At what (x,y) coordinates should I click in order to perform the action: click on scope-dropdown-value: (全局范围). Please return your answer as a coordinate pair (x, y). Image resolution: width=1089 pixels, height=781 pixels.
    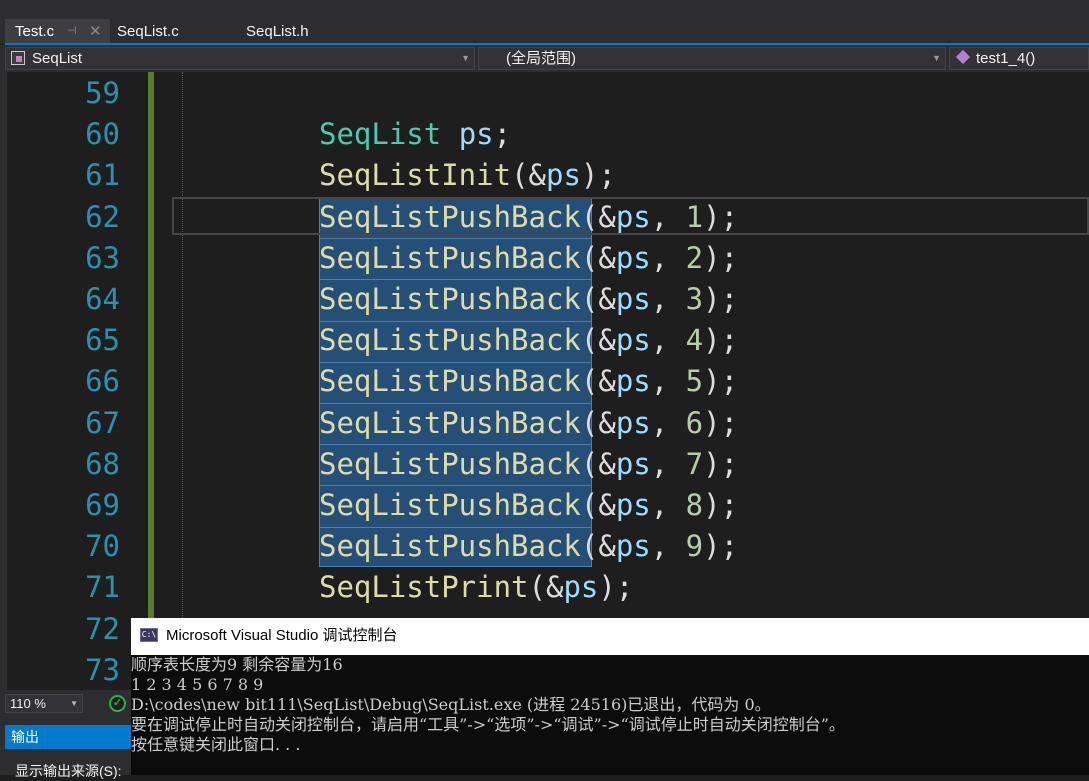
    Looking at the image, I should click on (541, 58).